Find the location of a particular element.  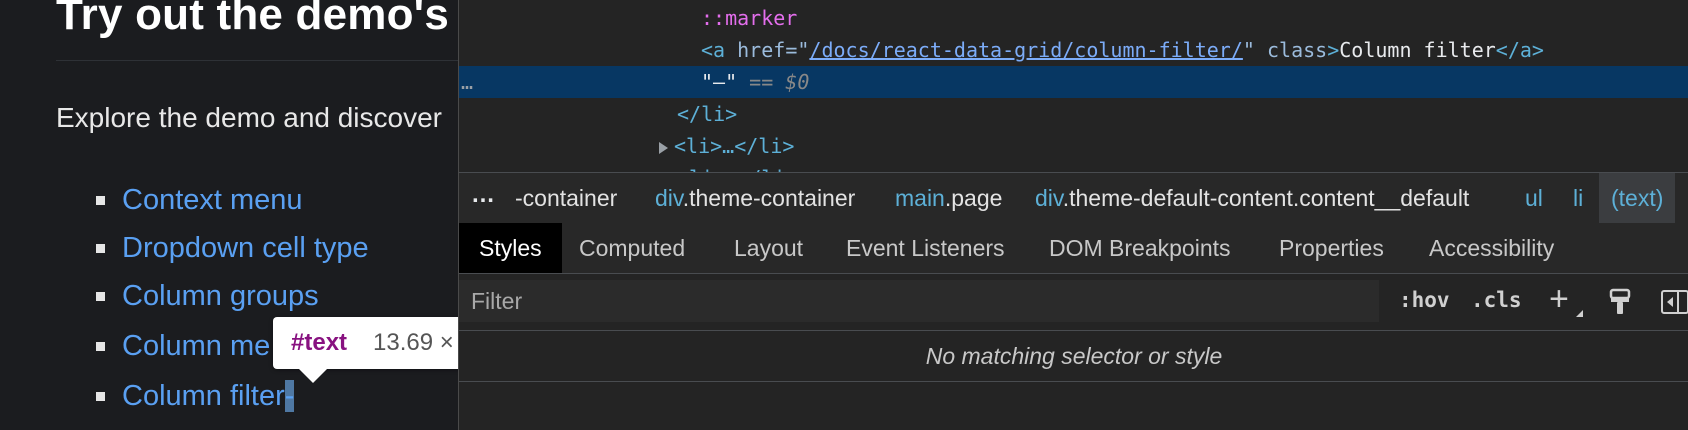

hover-state-toggle: :hov is located at coordinates (1424, 300).